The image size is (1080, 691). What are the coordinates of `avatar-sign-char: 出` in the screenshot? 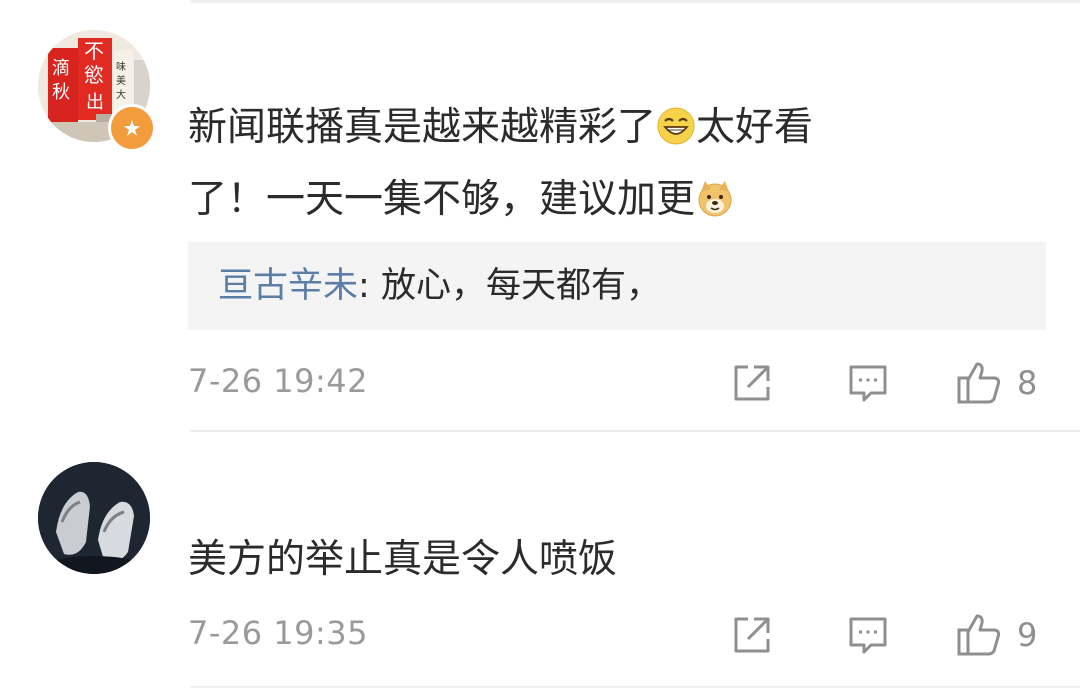 It's located at (95, 102).